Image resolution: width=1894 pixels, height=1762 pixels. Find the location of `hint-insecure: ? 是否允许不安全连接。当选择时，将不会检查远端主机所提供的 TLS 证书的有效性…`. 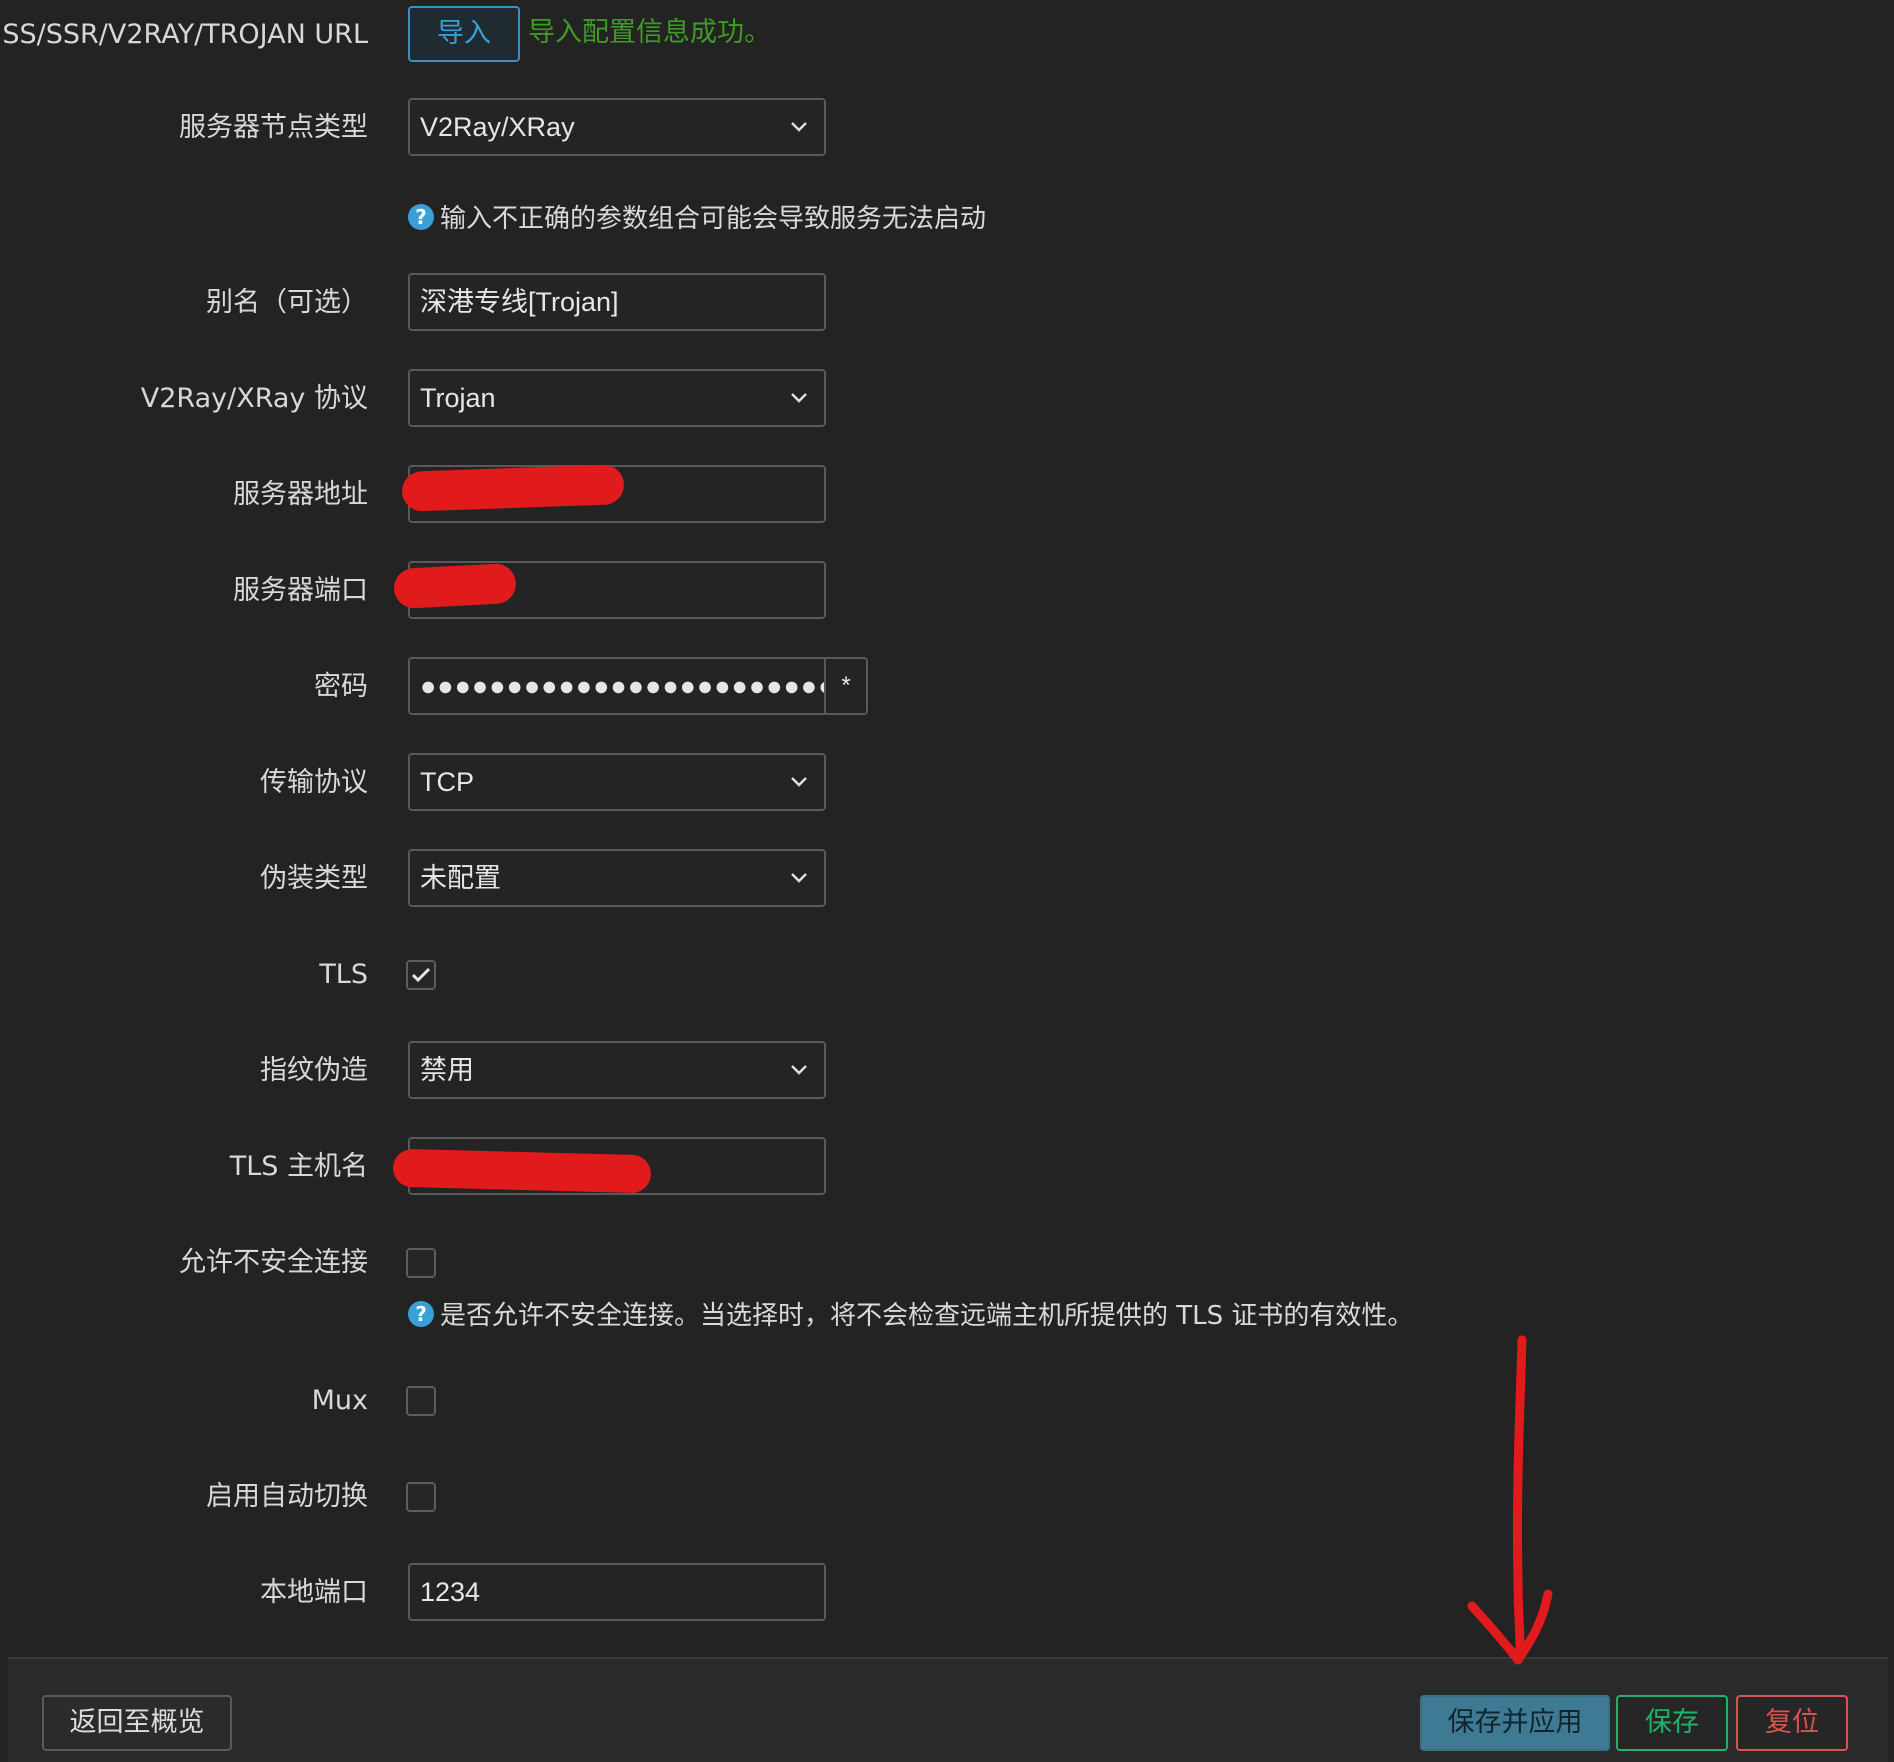

hint-insecure: ? 是否允许不安全连接。当选择时，将不会检查远端主机所提供的 TLS 证书的有效性… is located at coordinates (910, 1316).